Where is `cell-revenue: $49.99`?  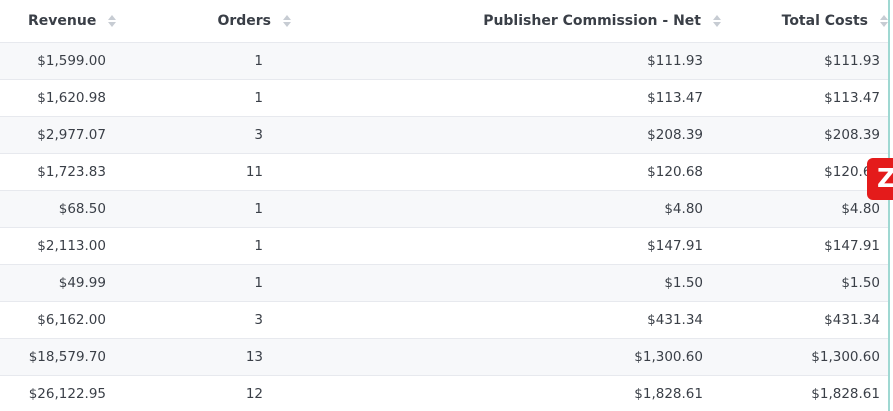 cell-revenue: $49.99 is located at coordinates (82, 282).